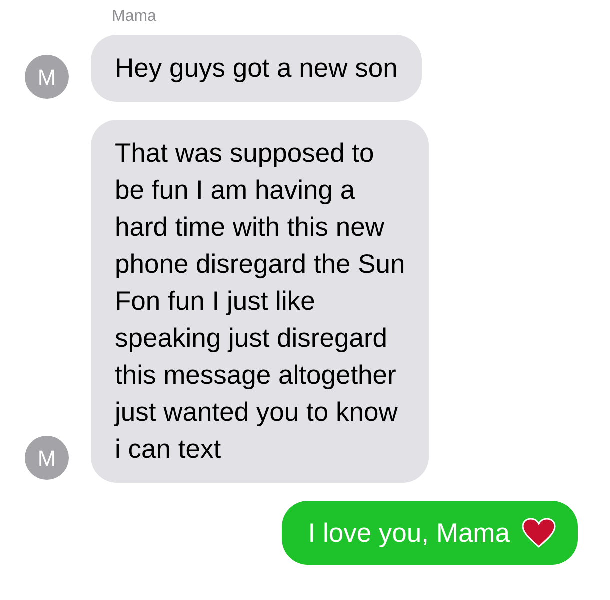 The image size is (610, 600). Describe the element at coordinates (256, 68) in the screenshot. I see `message-bubble: Hey guys got a new son` at that location.